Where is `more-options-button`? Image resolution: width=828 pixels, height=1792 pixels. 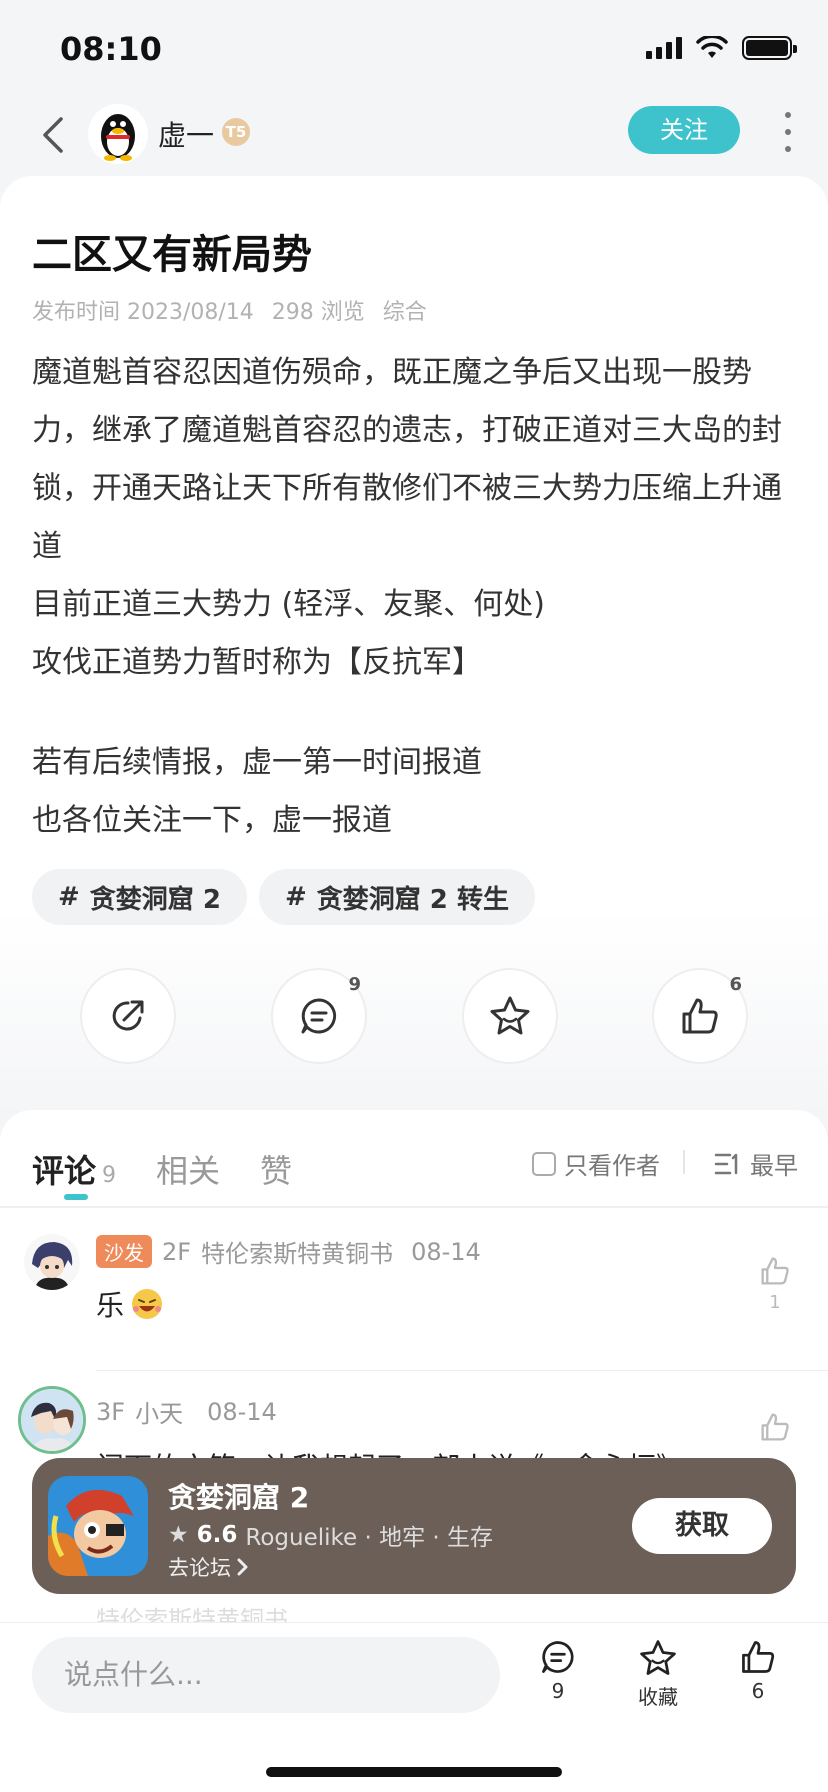
more-options-button is located at coordinates (788, 132).